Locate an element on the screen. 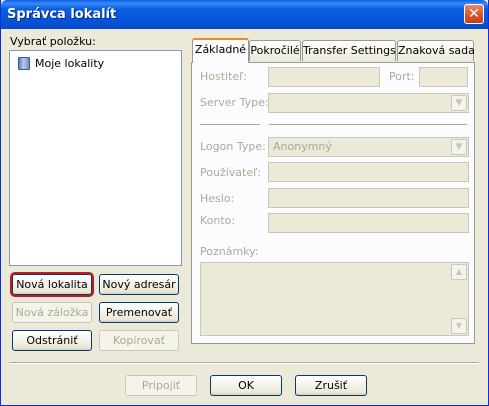  tree-item-my-sites: Moje lokality is located at coordinates (61, 63).